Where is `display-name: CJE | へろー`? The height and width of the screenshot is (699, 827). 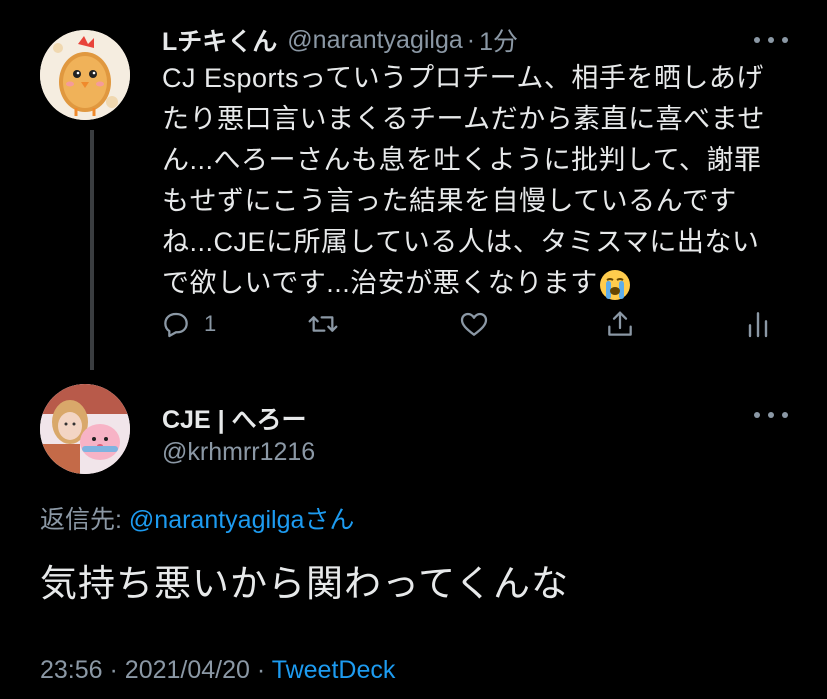
display-name: CJE | へろー is located at coordinates (234, 418).